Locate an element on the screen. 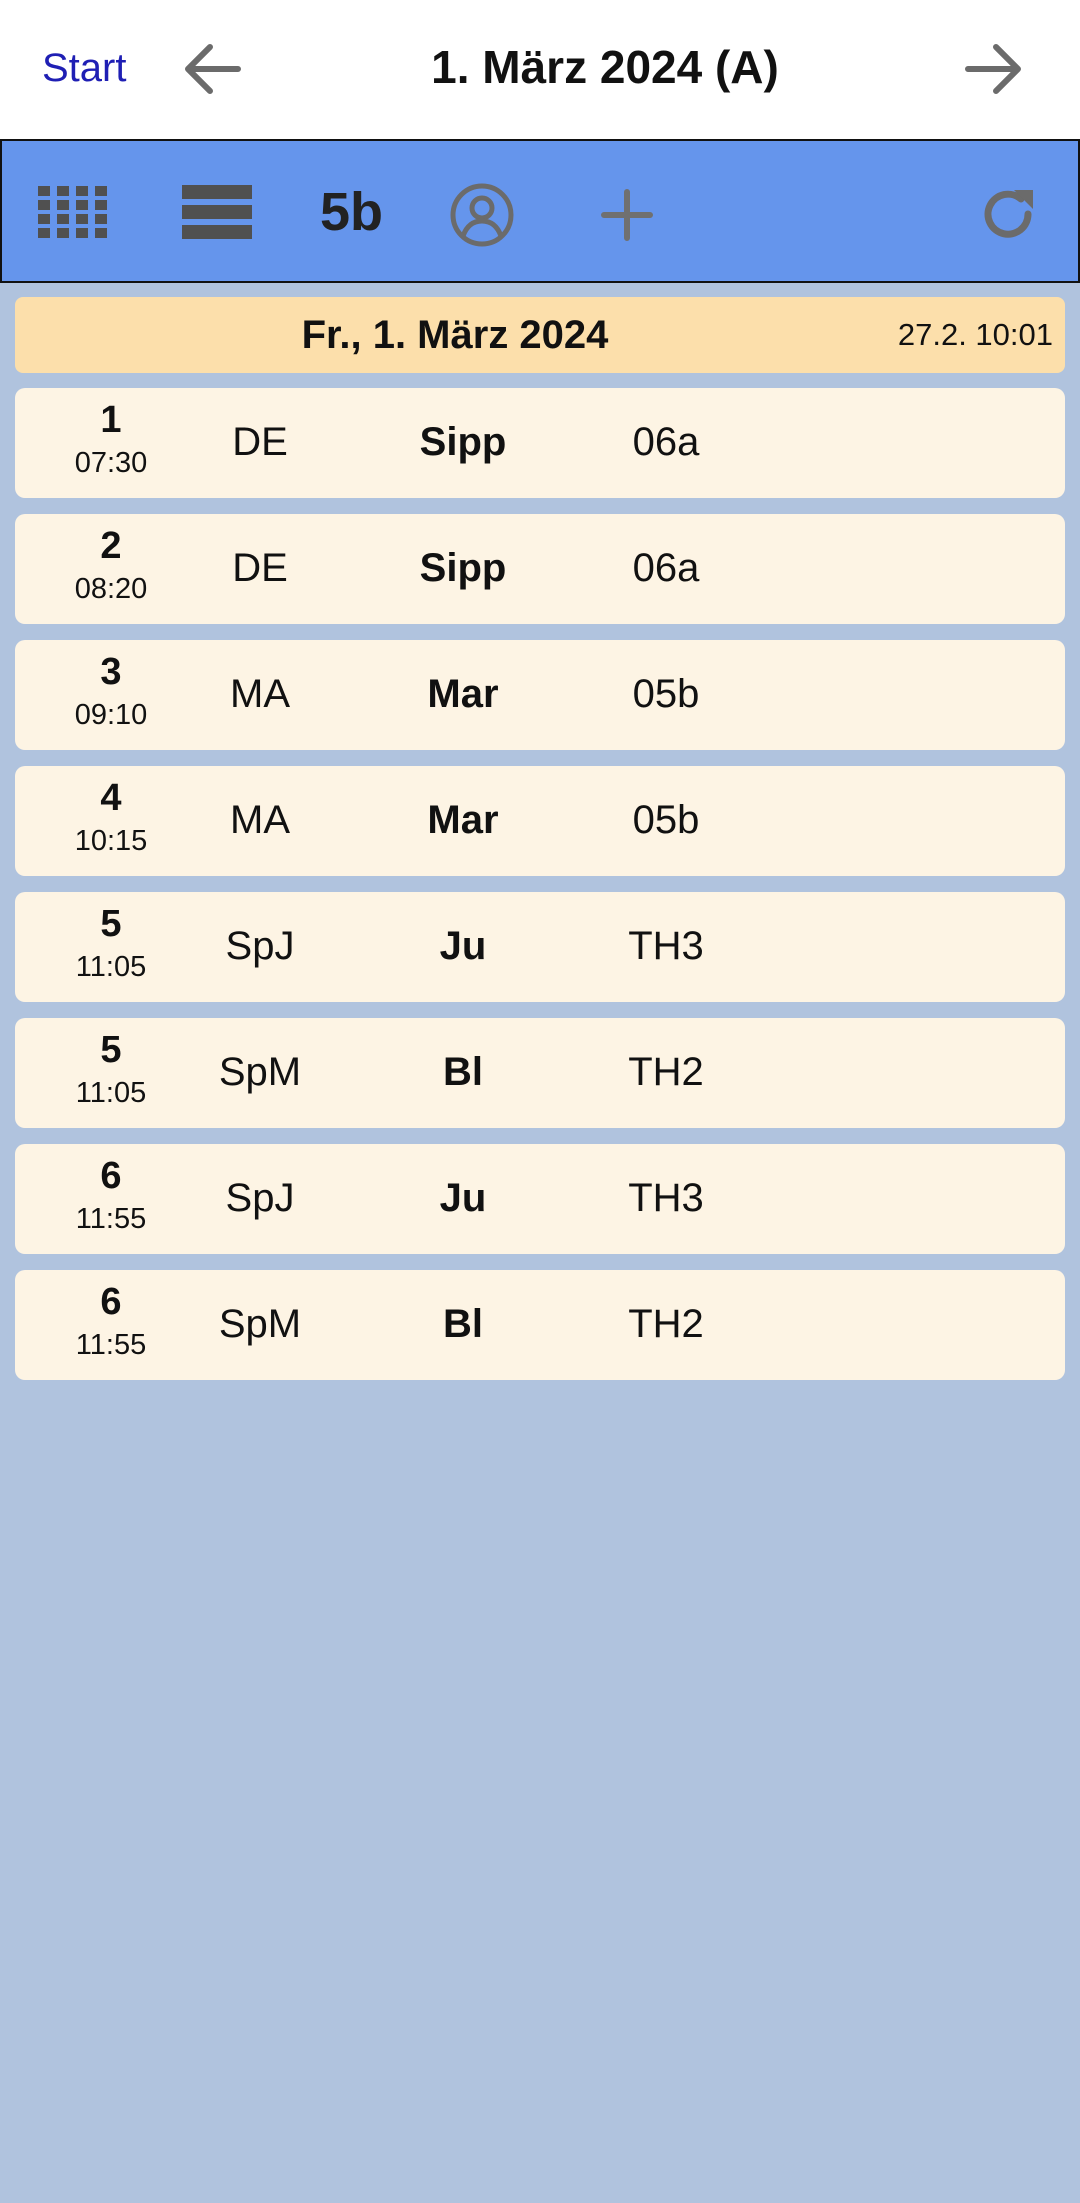 This screenshot has height=2203, width=1080. list-view-button is located at coordinates (217, 212).